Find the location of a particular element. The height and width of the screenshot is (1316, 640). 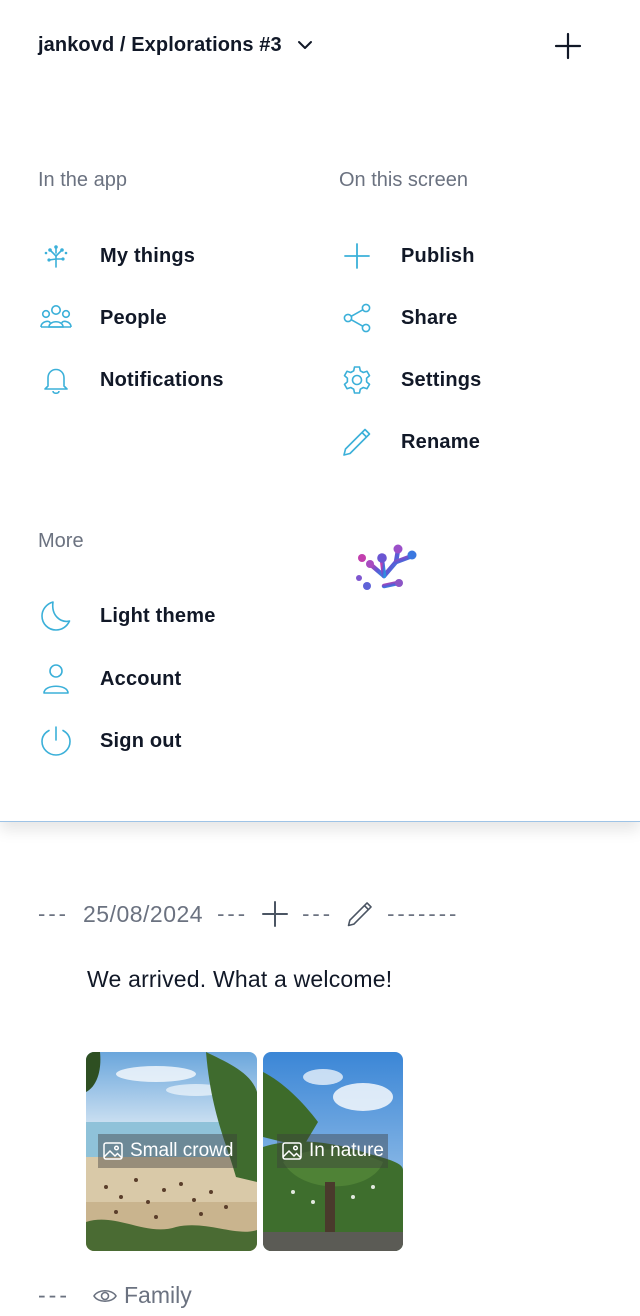

entry-date-row: --- 25/08/2024 --- --- ------- is located at coordinates (248, 914).